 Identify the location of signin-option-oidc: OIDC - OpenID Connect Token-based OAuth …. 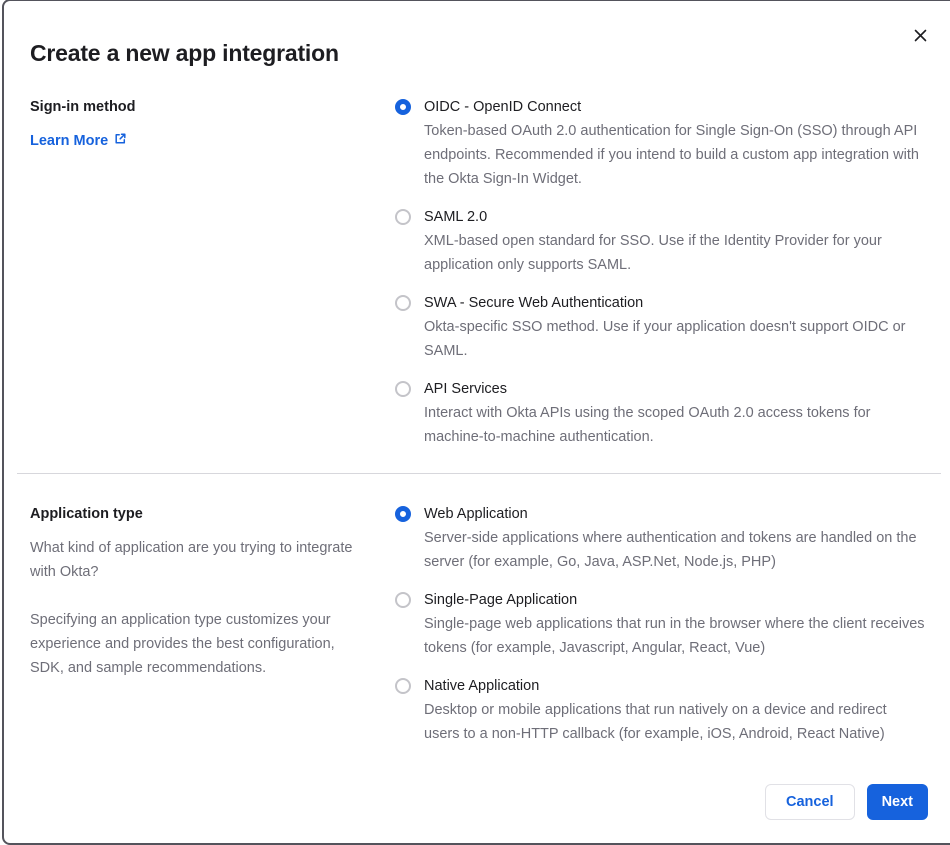
(661, 143).